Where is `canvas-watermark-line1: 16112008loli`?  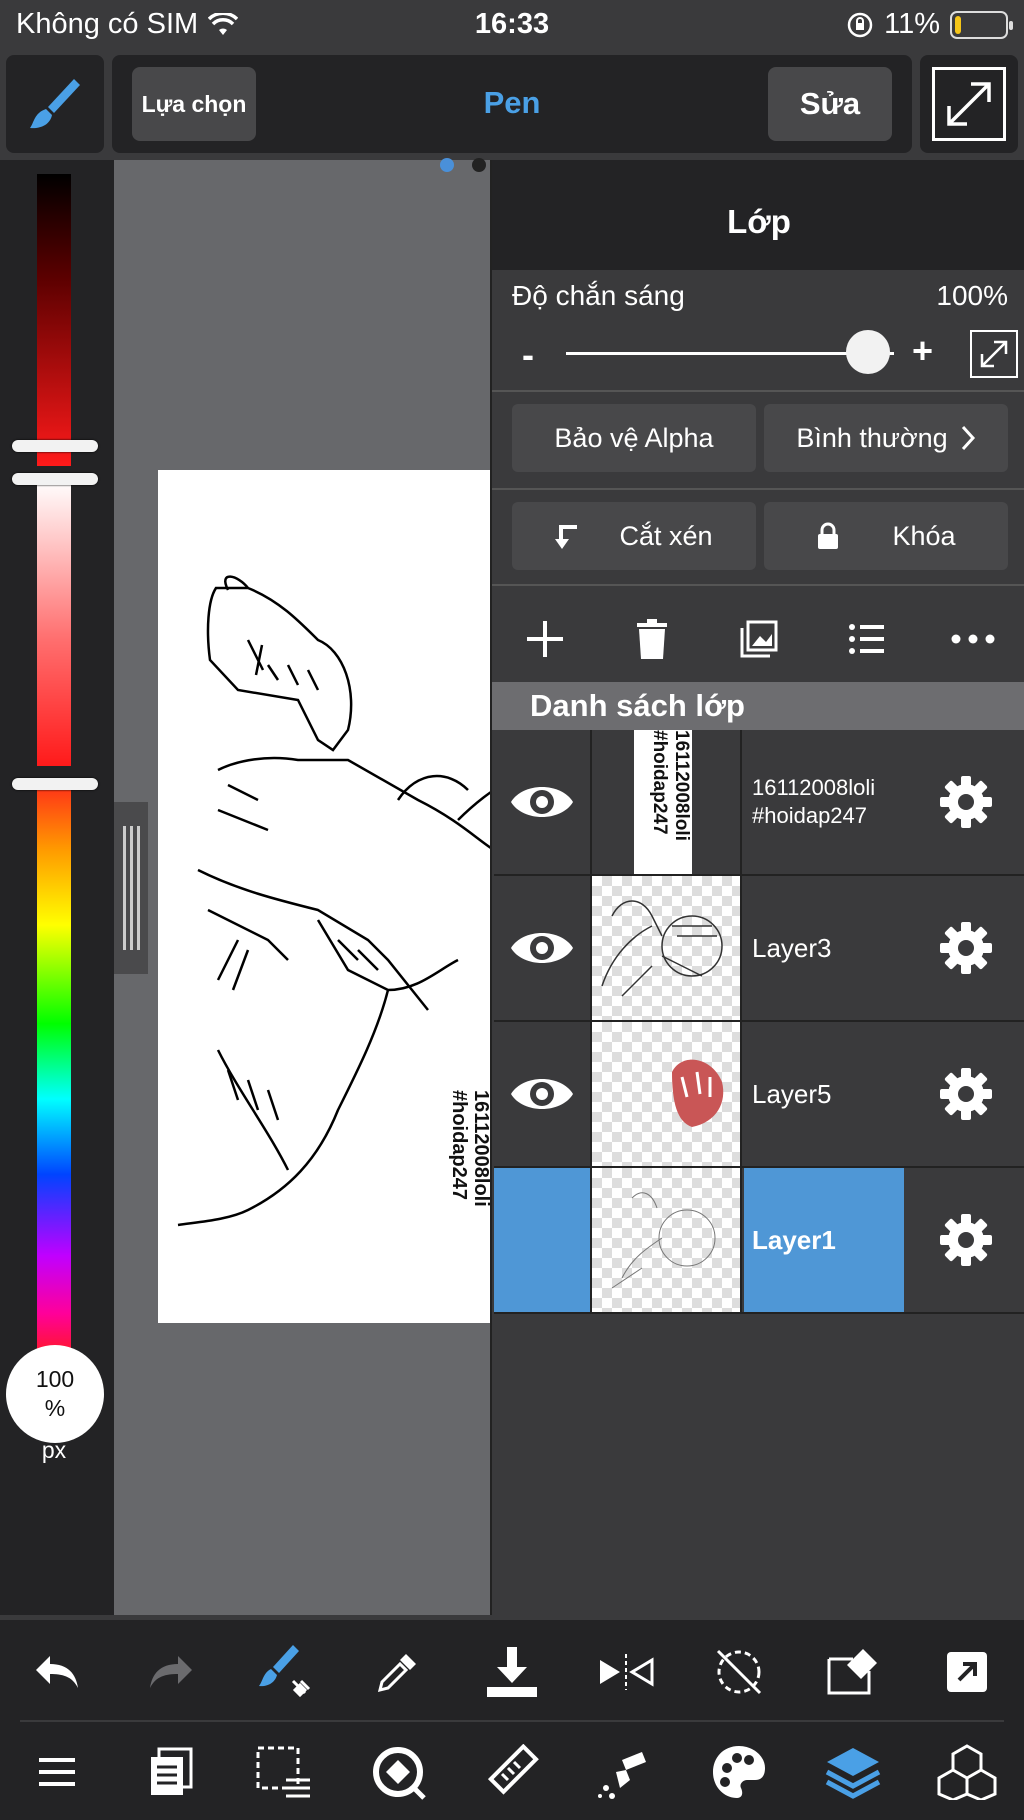
canvas-watermark-line1: 16112008loli is located at coordinates (481, 1148).